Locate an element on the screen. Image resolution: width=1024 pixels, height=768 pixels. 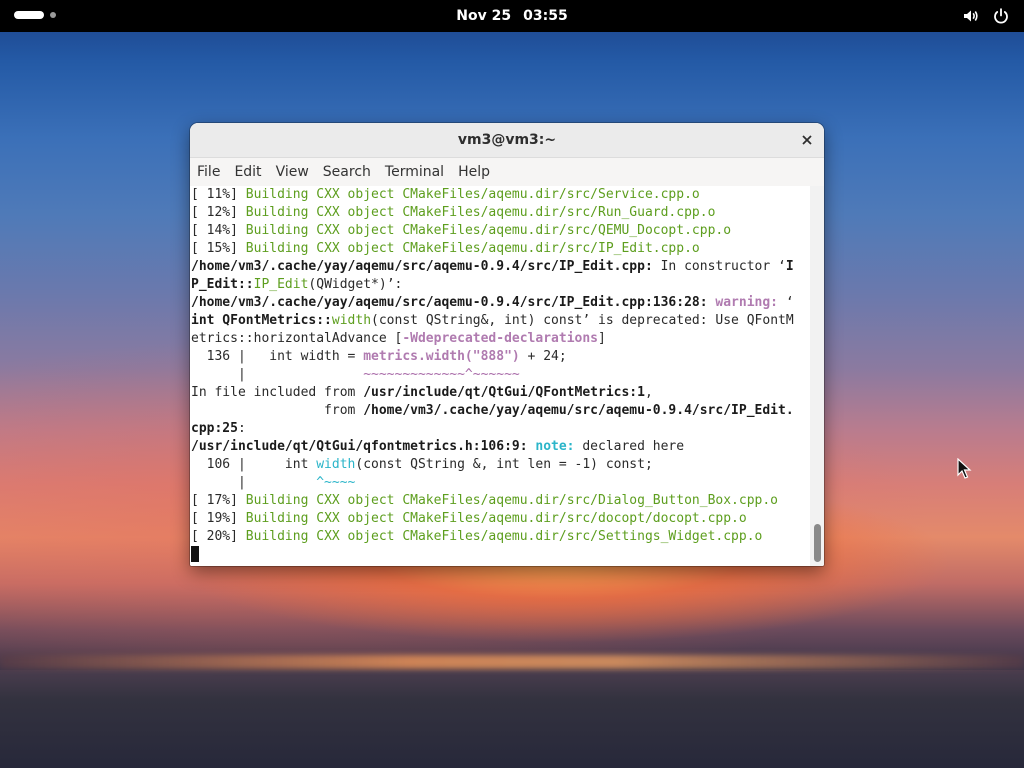
mouse-pointer-icon is located at coordinates (964, 468).